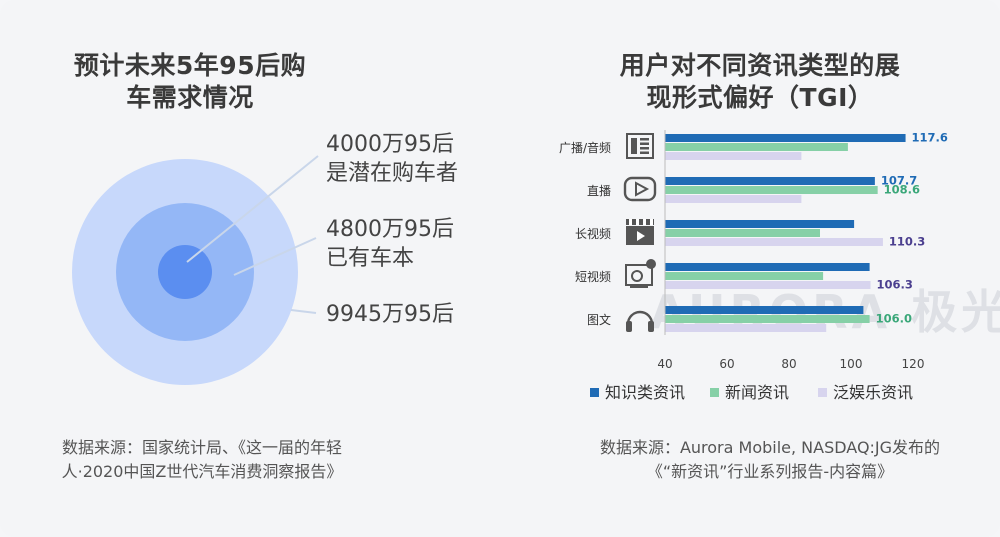 This screenshot has width=1000, height=537. Describe the element at coordinates (757, 392) in the screenshot. I see `legend-label: 新闻资讯` at that location.